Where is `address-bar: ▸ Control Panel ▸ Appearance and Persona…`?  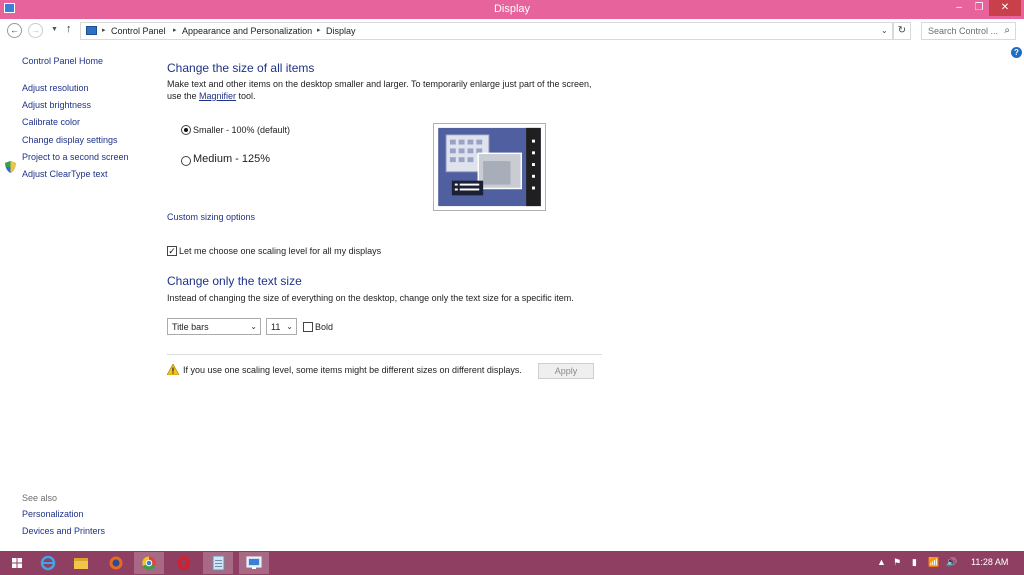
address-bar: ▸ Control Panel ▸ Appearance and Persona… is located at coordinates (486, 31).